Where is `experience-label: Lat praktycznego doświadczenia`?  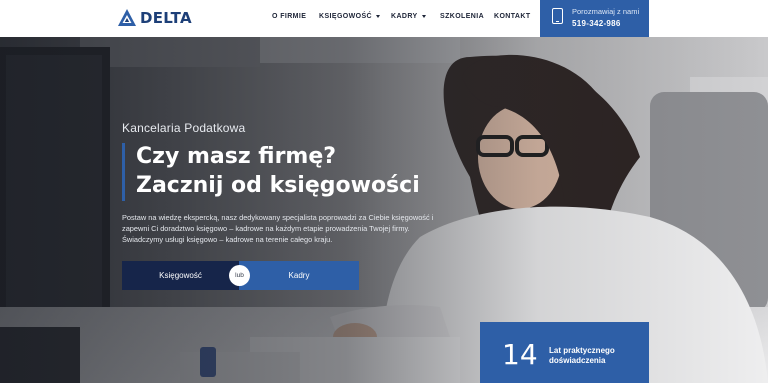
experience-label: Lat praktycznego doświadczenia is located at coordinates (582, 355).